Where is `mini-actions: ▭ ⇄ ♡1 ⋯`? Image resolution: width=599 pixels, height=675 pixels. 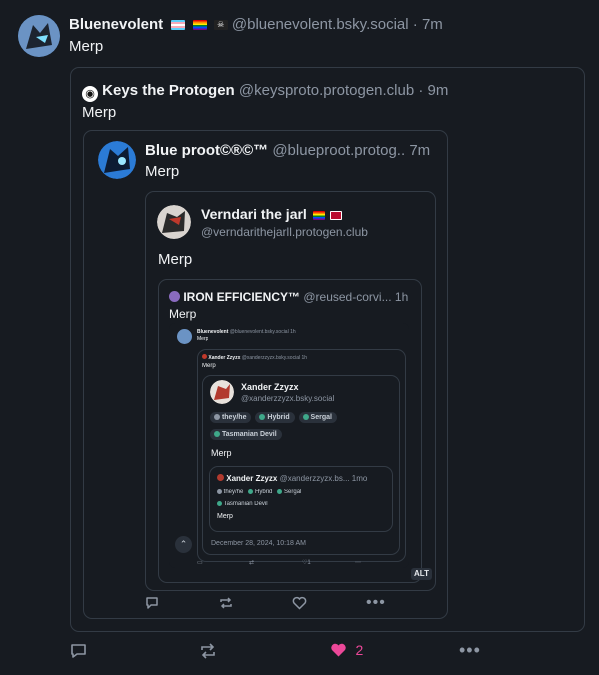 mini-actions: ▭ ⇄ ♡1 ⋯ is located at coordinates (282, 563).